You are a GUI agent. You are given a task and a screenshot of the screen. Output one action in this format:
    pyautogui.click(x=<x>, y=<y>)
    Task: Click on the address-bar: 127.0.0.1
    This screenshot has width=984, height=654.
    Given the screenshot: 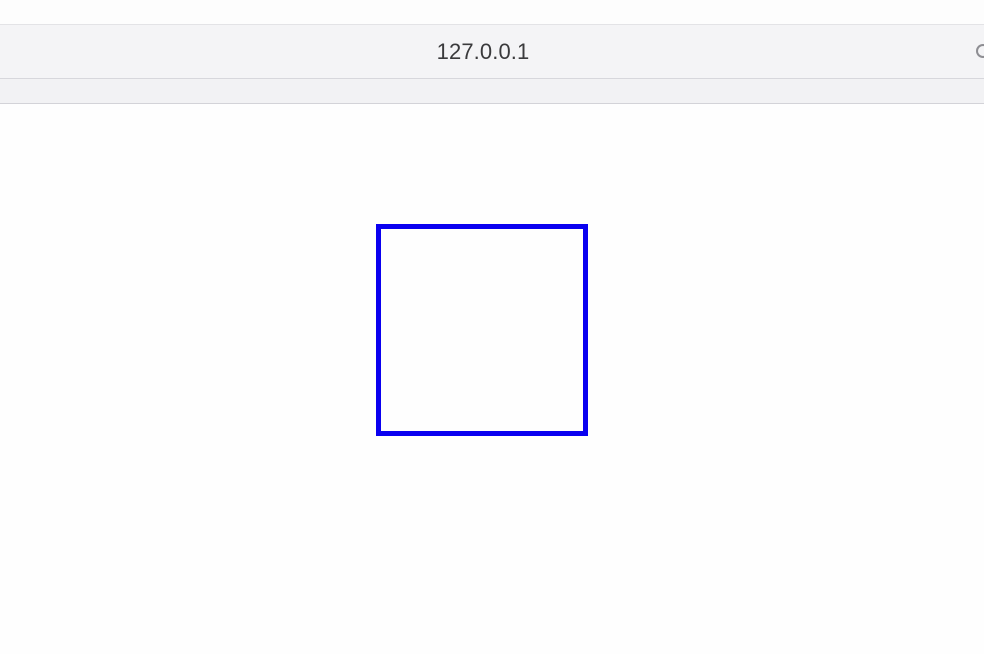 What is the action you would take?
    pyautogui.click(x=492, y=52)
    